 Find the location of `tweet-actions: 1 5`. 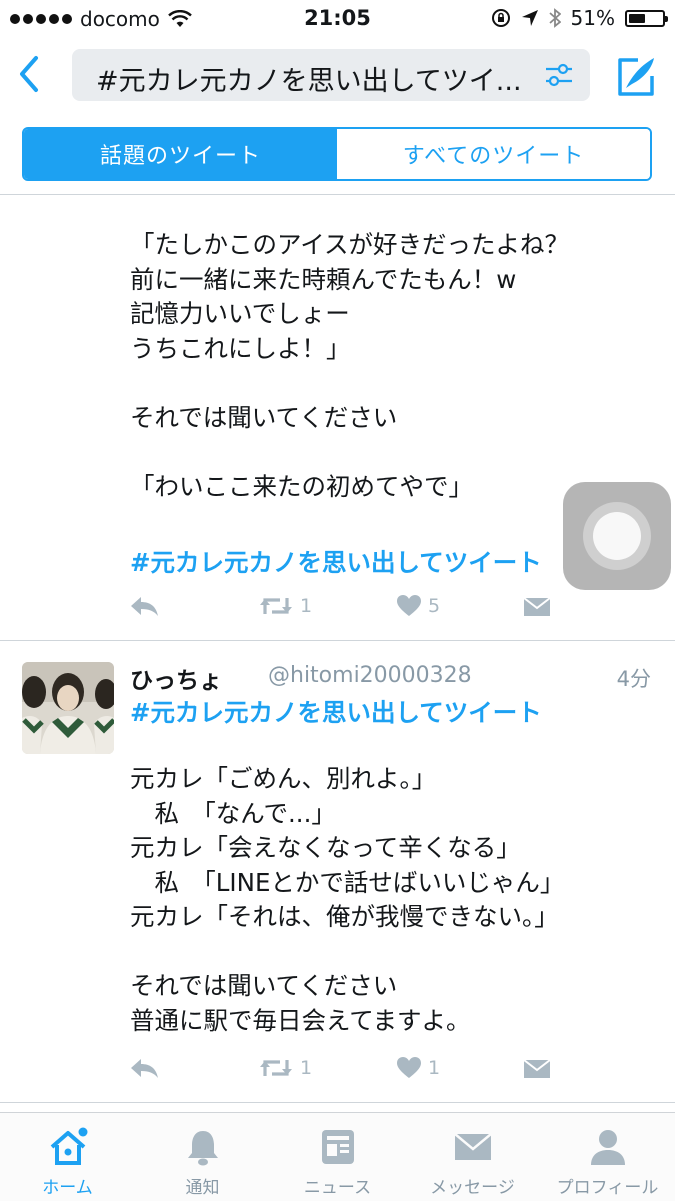

tweet-actions: 1 5 is located at coordinates (343, 610).